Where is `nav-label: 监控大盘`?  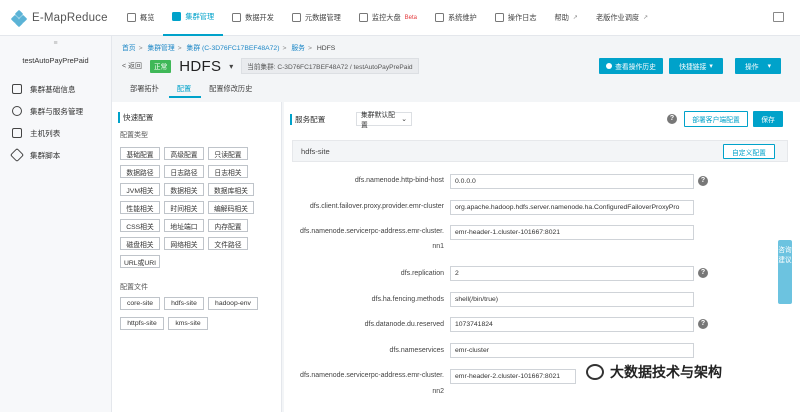 nav-label: 监控大盘 is located at coordinates (386, 17).